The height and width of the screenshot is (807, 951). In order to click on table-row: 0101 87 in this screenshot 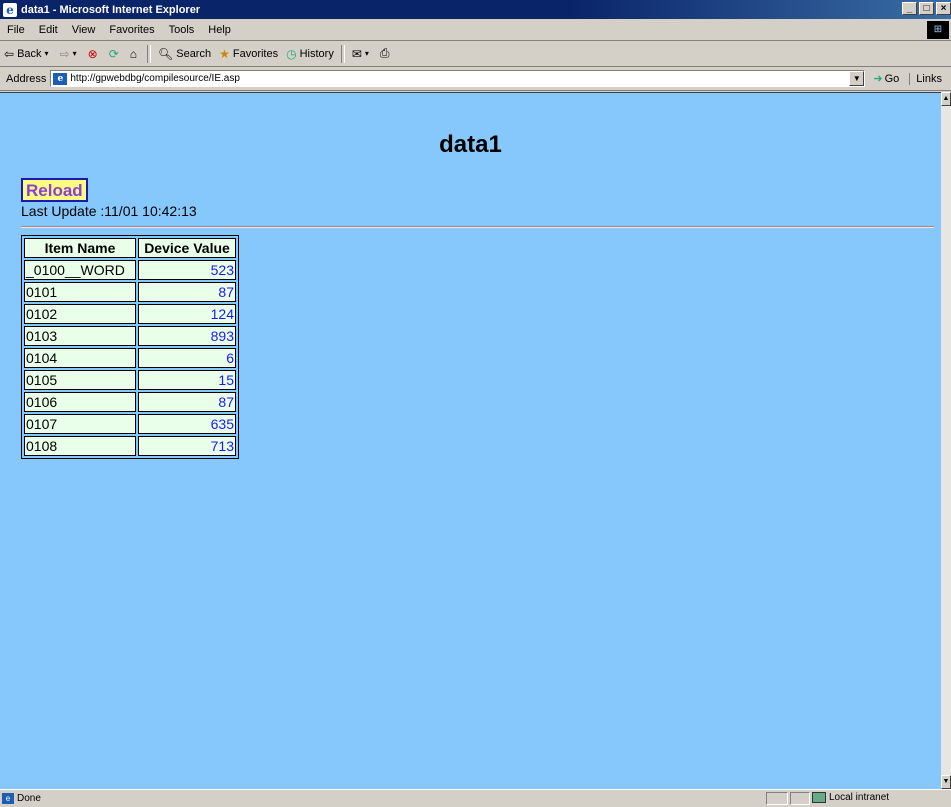, I will do `click(130, 292)`.